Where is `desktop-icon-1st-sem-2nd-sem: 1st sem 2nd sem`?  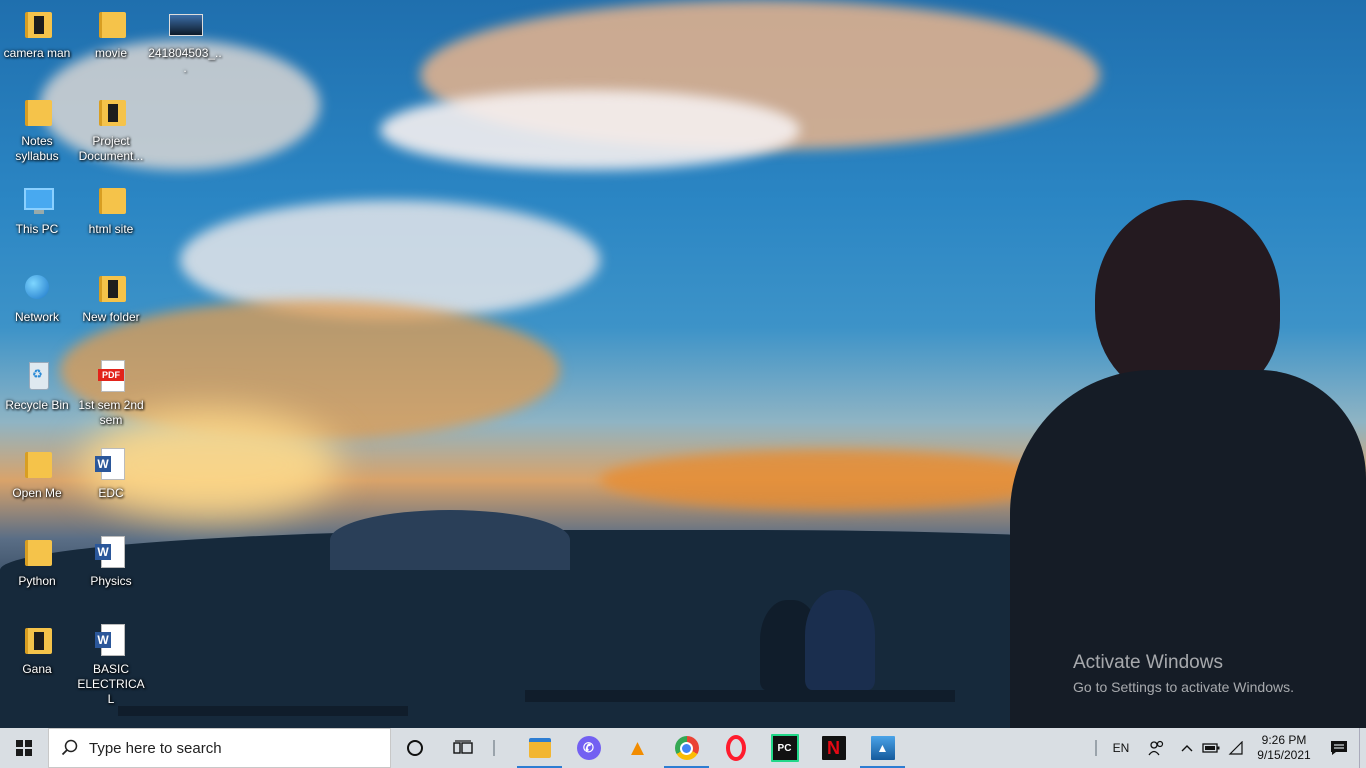
desktop-icon-1st-sem-2nd-sem: 1st sem 2nd sem is located at coordinates (111, 393).